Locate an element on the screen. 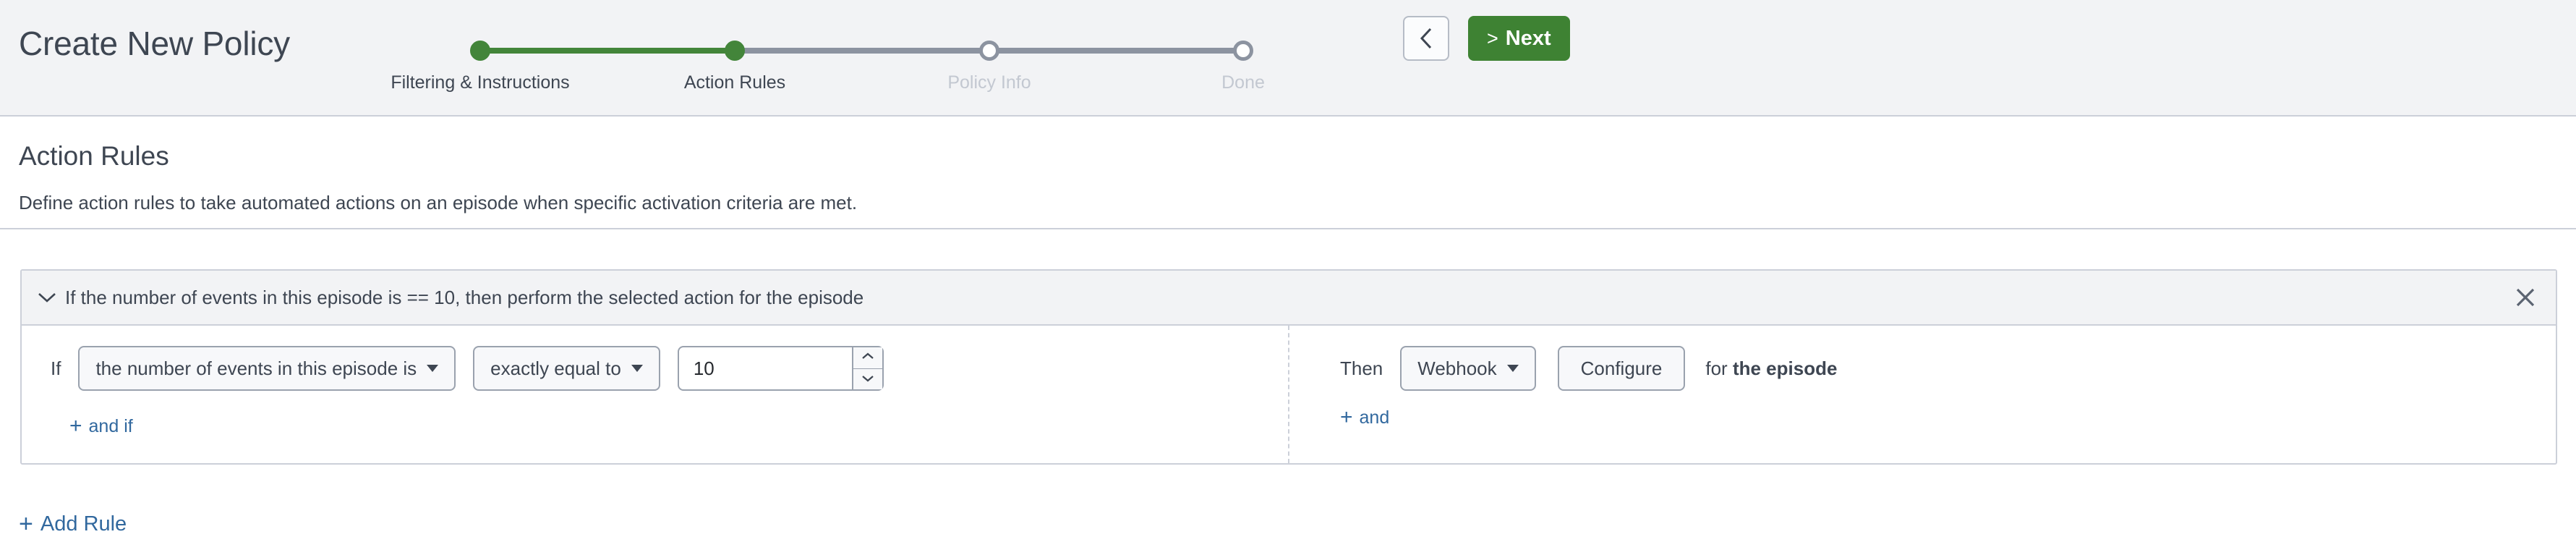 This screenshot has width=2576, height=550. stepper-increment-button is located at coordinates (868, 358).